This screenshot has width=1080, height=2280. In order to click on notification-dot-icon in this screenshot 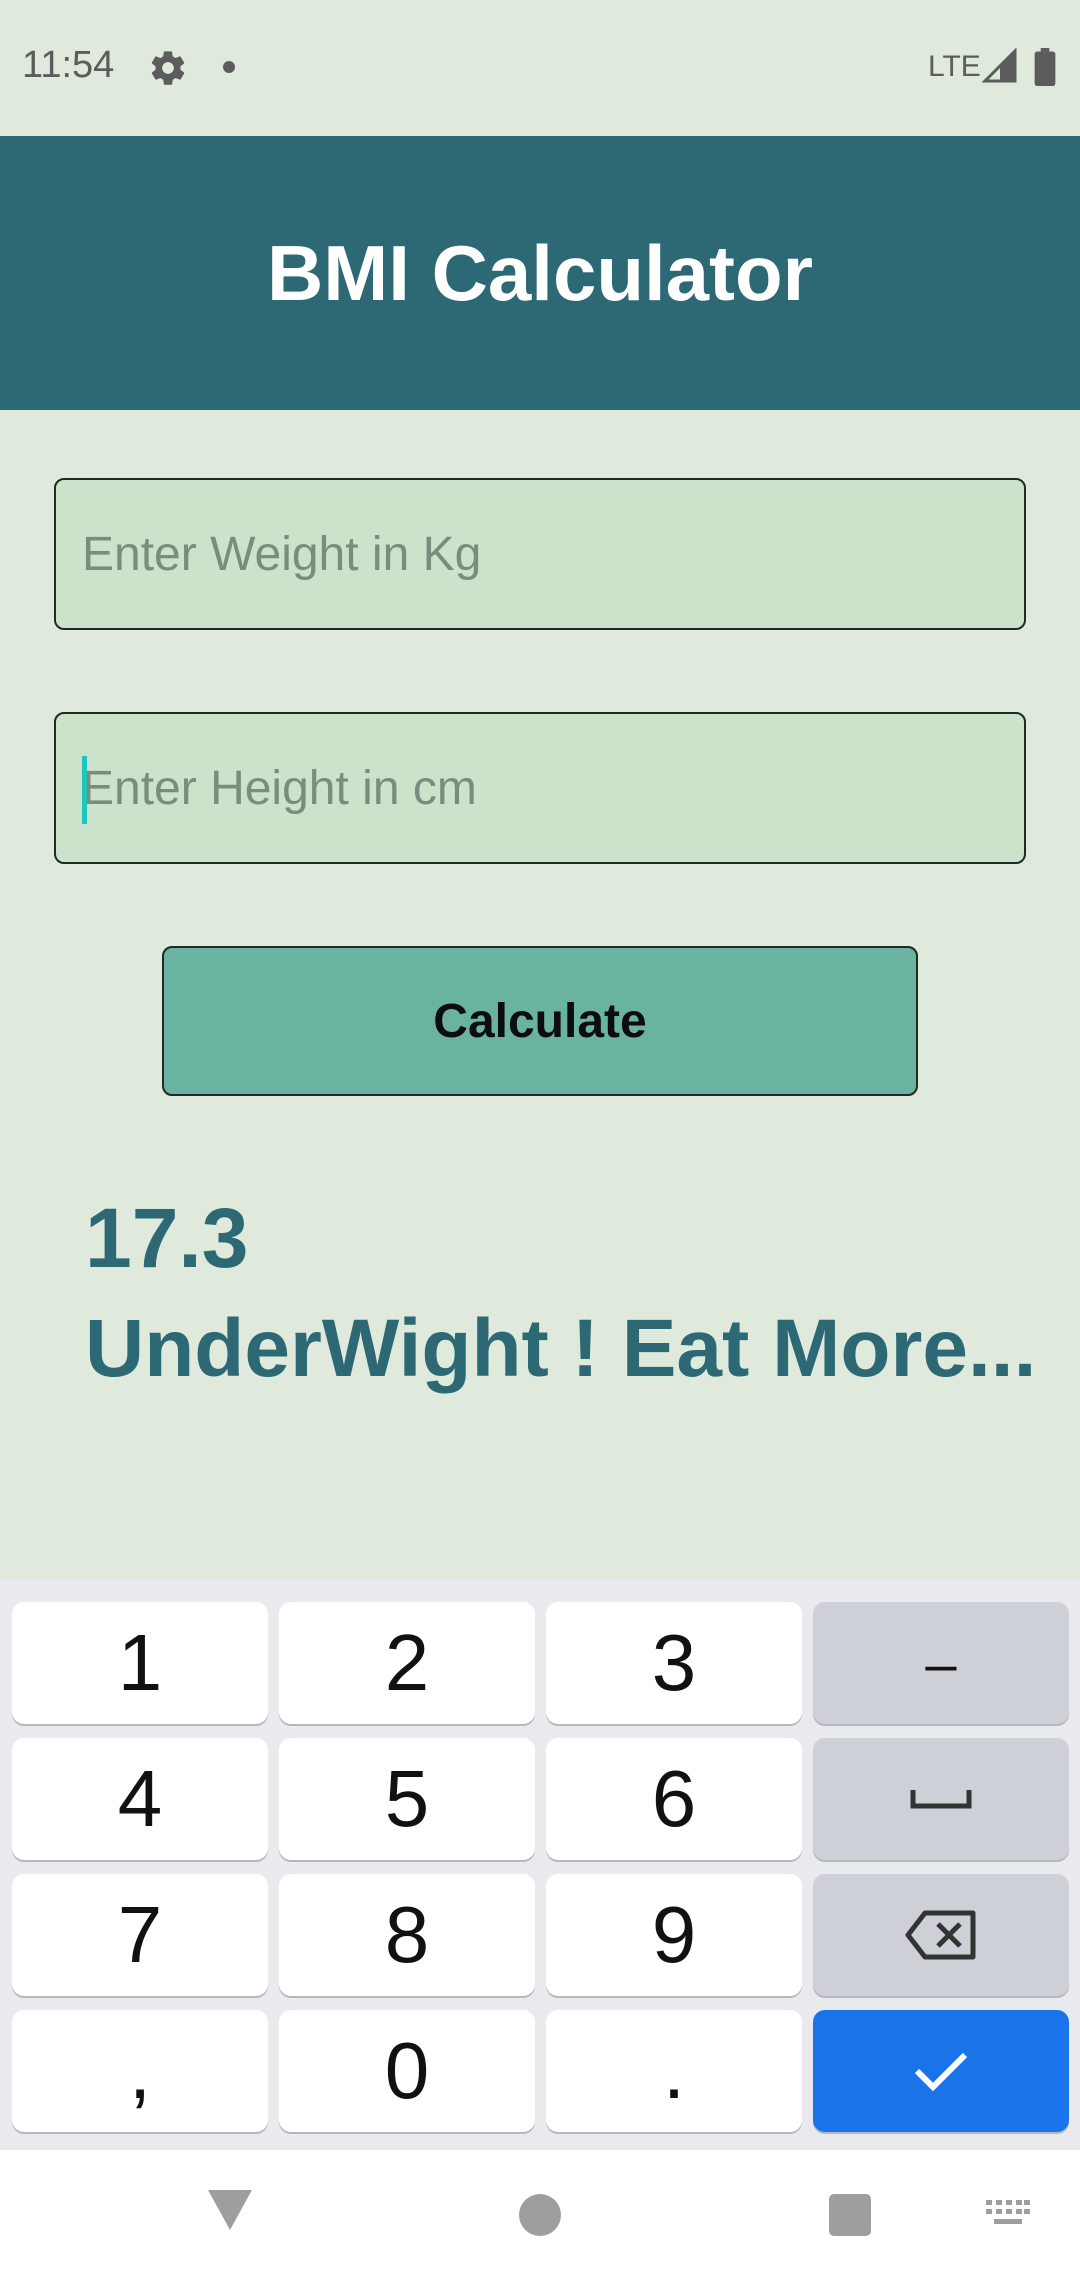, I will do `click(229, 67)`.